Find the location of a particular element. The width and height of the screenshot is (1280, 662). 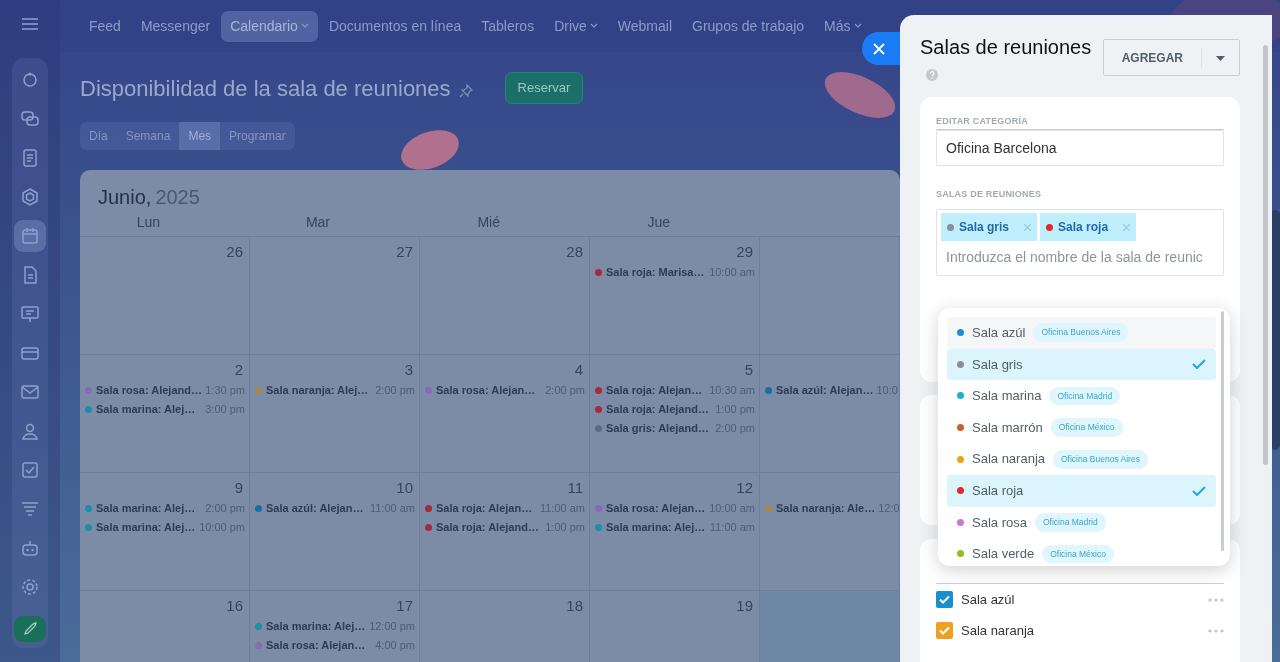

month-label: Junio, is located at coordinates (125, 197).